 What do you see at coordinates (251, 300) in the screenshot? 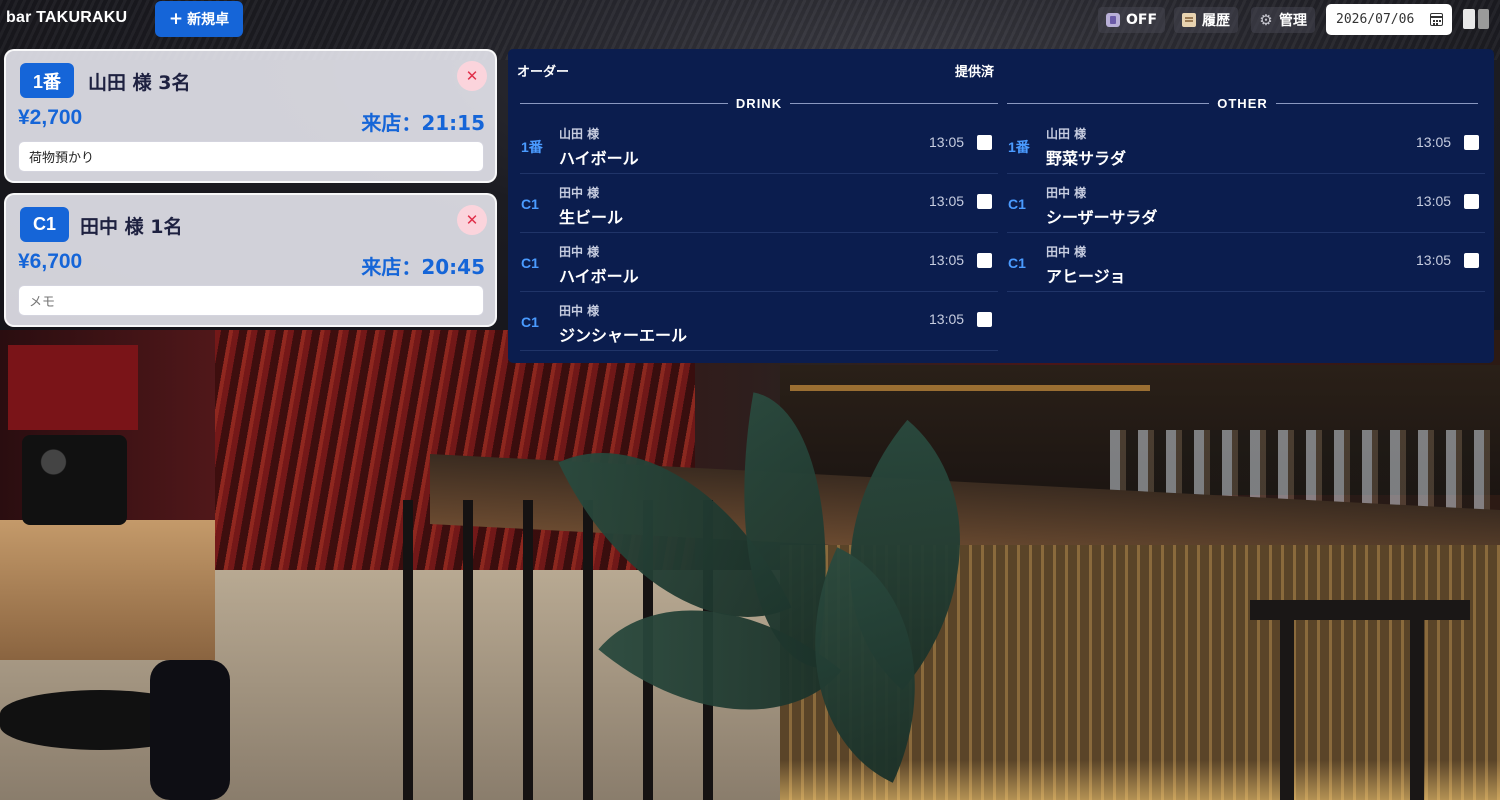
I see `memo-field: メモ` at bounding box center [251, 300].